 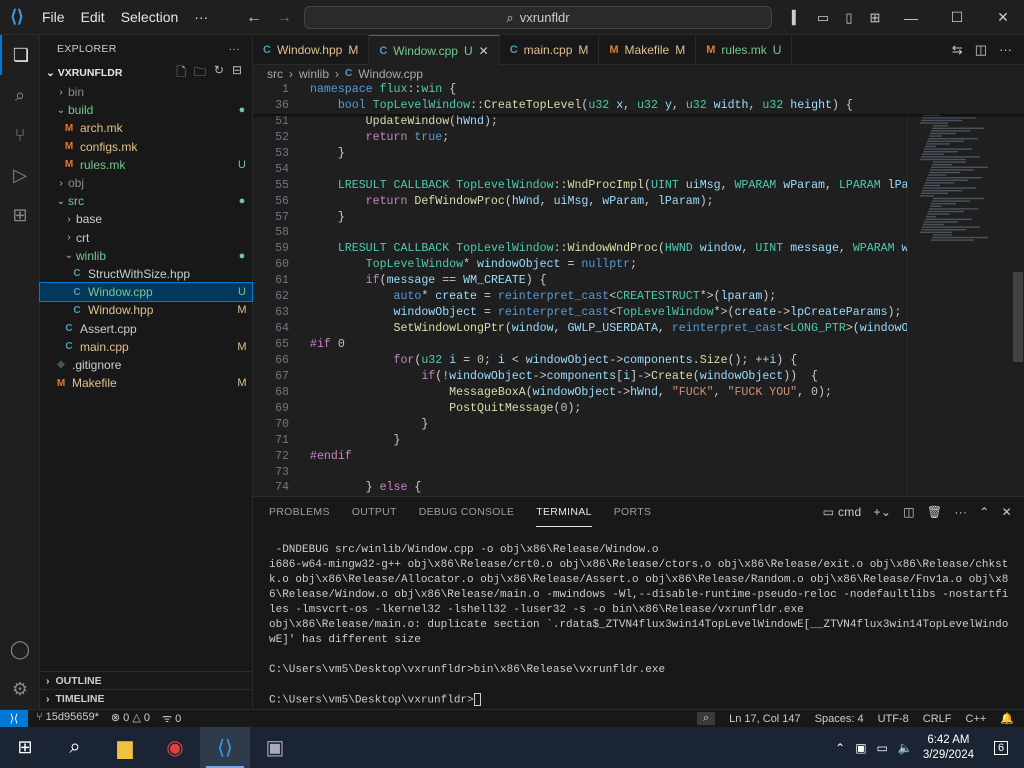 What do you see at coordinates (632, 512) in the screenshot?
I see `tab-ports: PORTS` at bounding box center [632, 512].